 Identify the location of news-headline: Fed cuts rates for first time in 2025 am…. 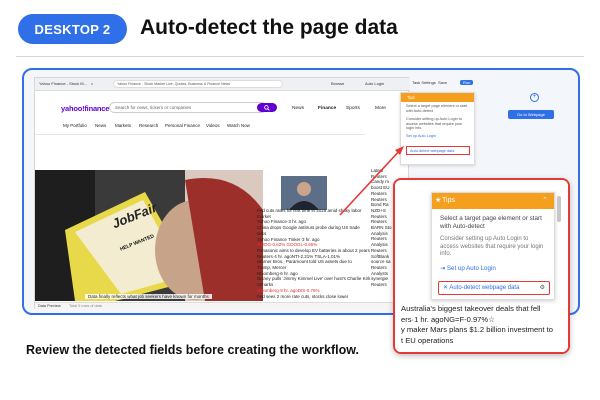
(317, 211).